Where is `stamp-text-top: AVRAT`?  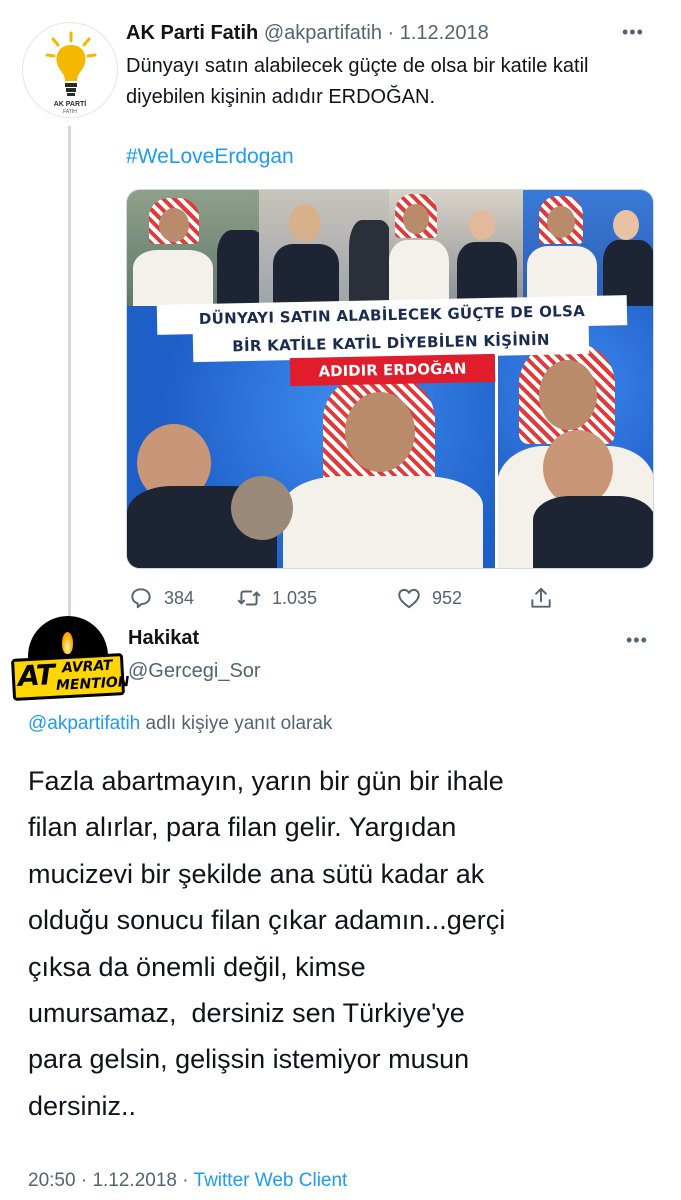 stamp-text-top: AVRAT is located at coordinates (87, 667).